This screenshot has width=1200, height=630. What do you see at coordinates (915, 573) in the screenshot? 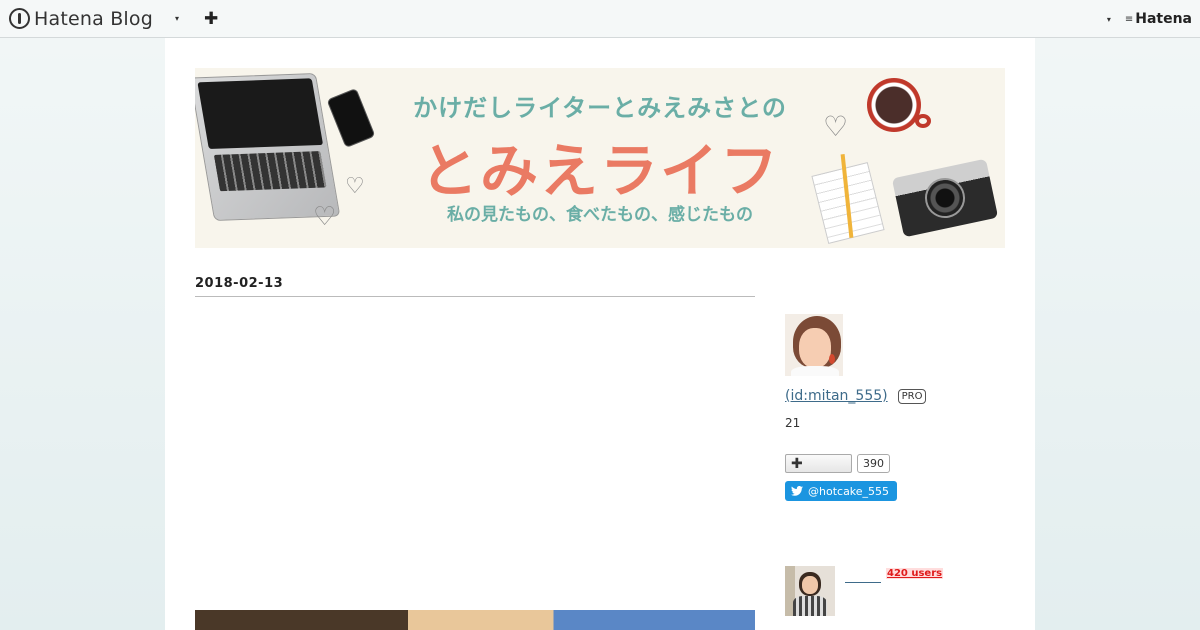
I see `bookmark-users-badge: 420 users` at bounding box center [915, 573].